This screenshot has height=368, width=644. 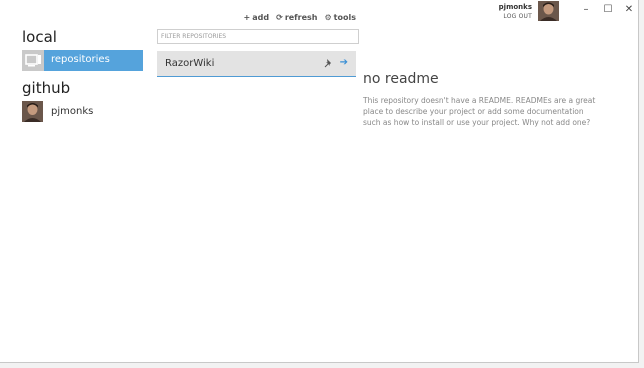 I want to click on sidebar-item-repositories: repositories, so click(x=82, y=60).